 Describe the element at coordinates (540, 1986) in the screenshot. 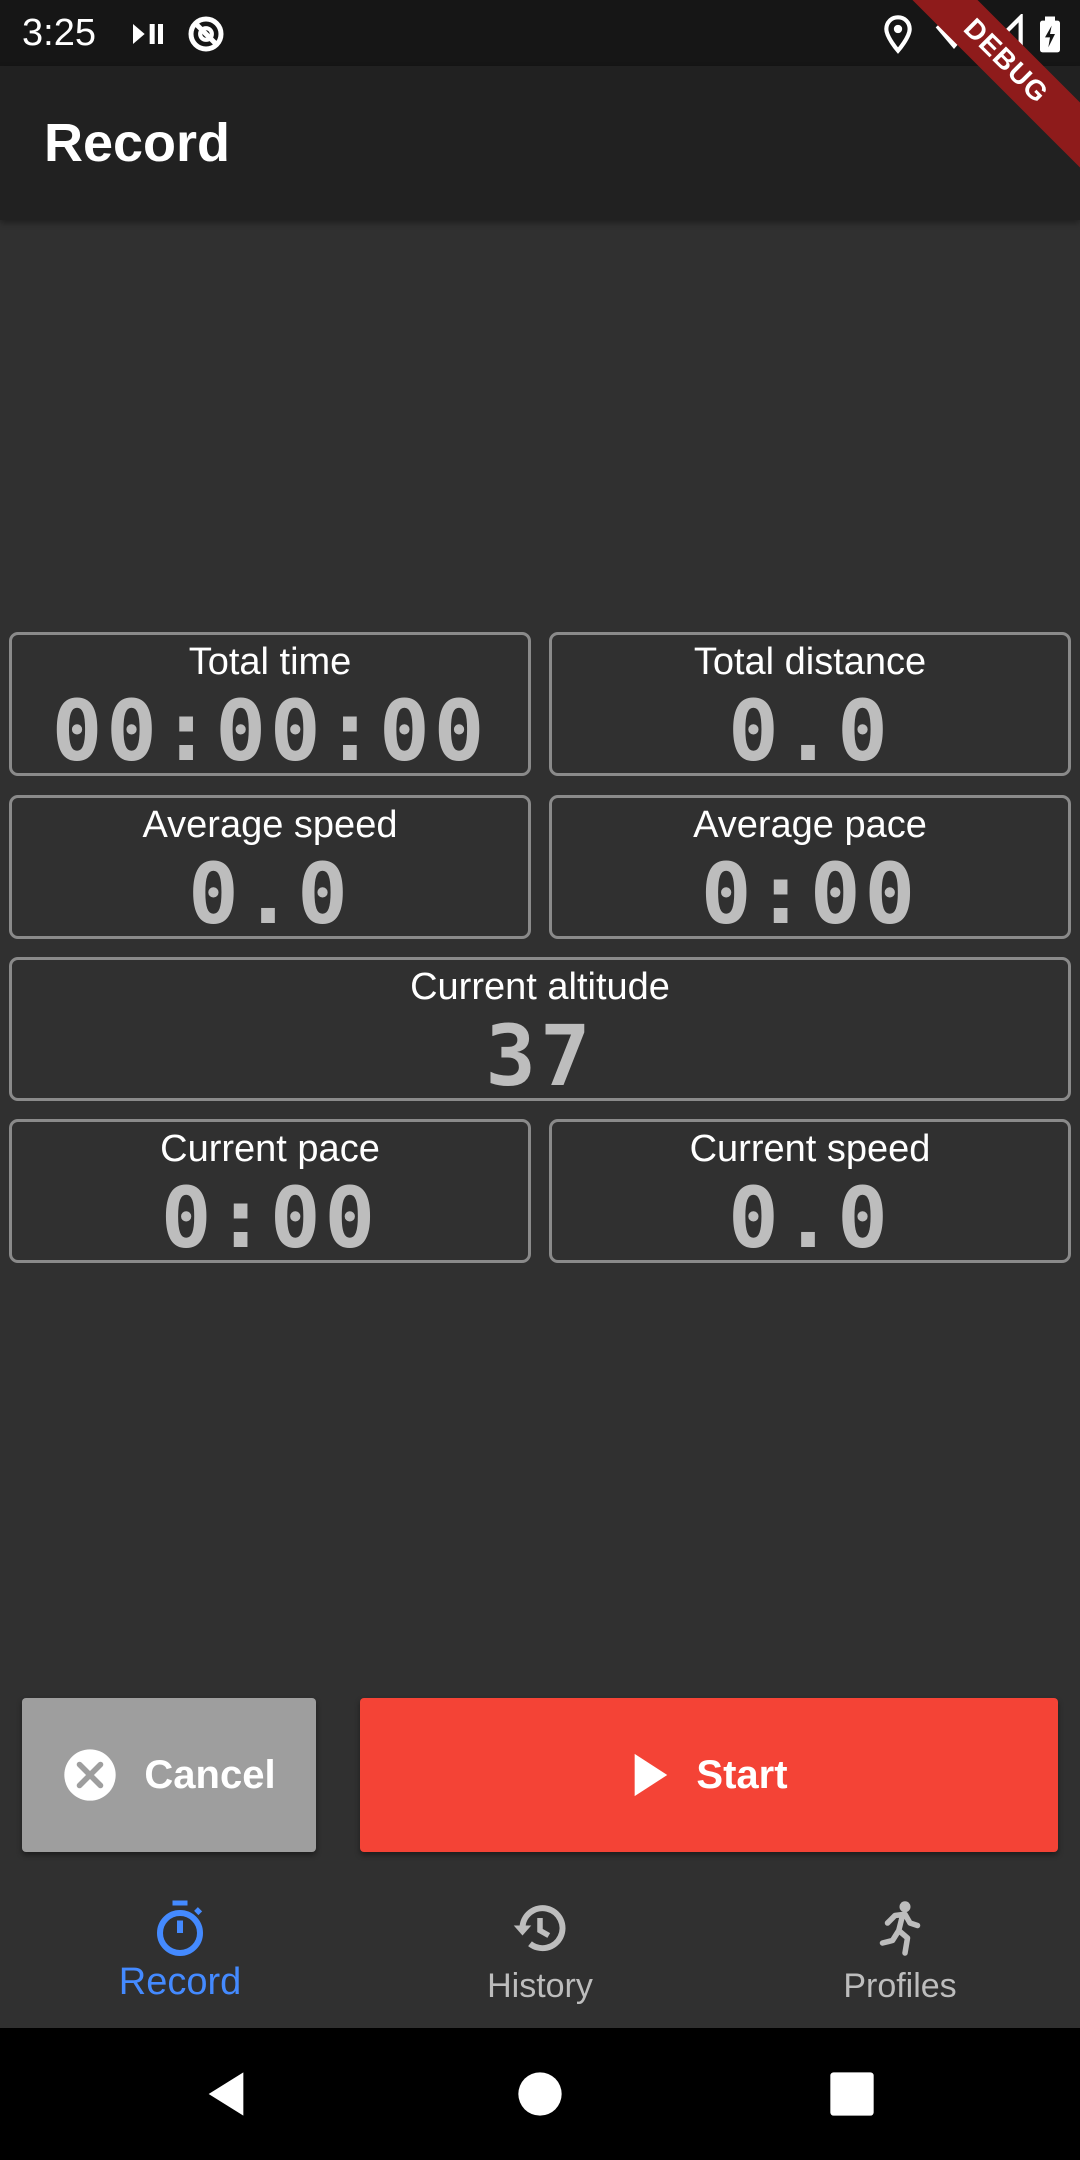

I see `nav-label-history: History` at that location.